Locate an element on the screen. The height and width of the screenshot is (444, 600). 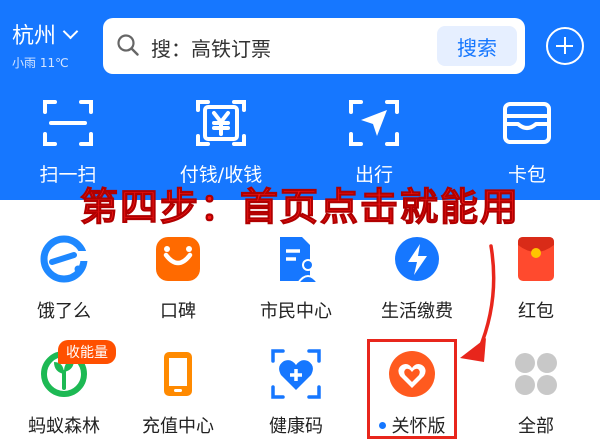
service-citizen-center: 市民中心 is located at coordinates (296, 278).